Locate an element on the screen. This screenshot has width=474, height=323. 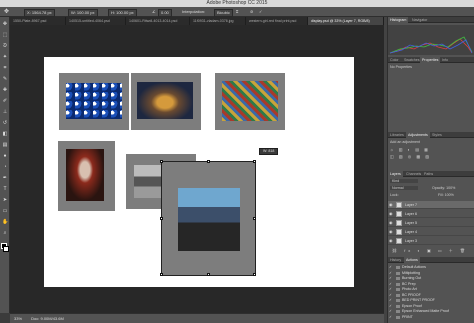
tab-document-5: western-girl-red final print.psd is located at coordinates (277, 21).